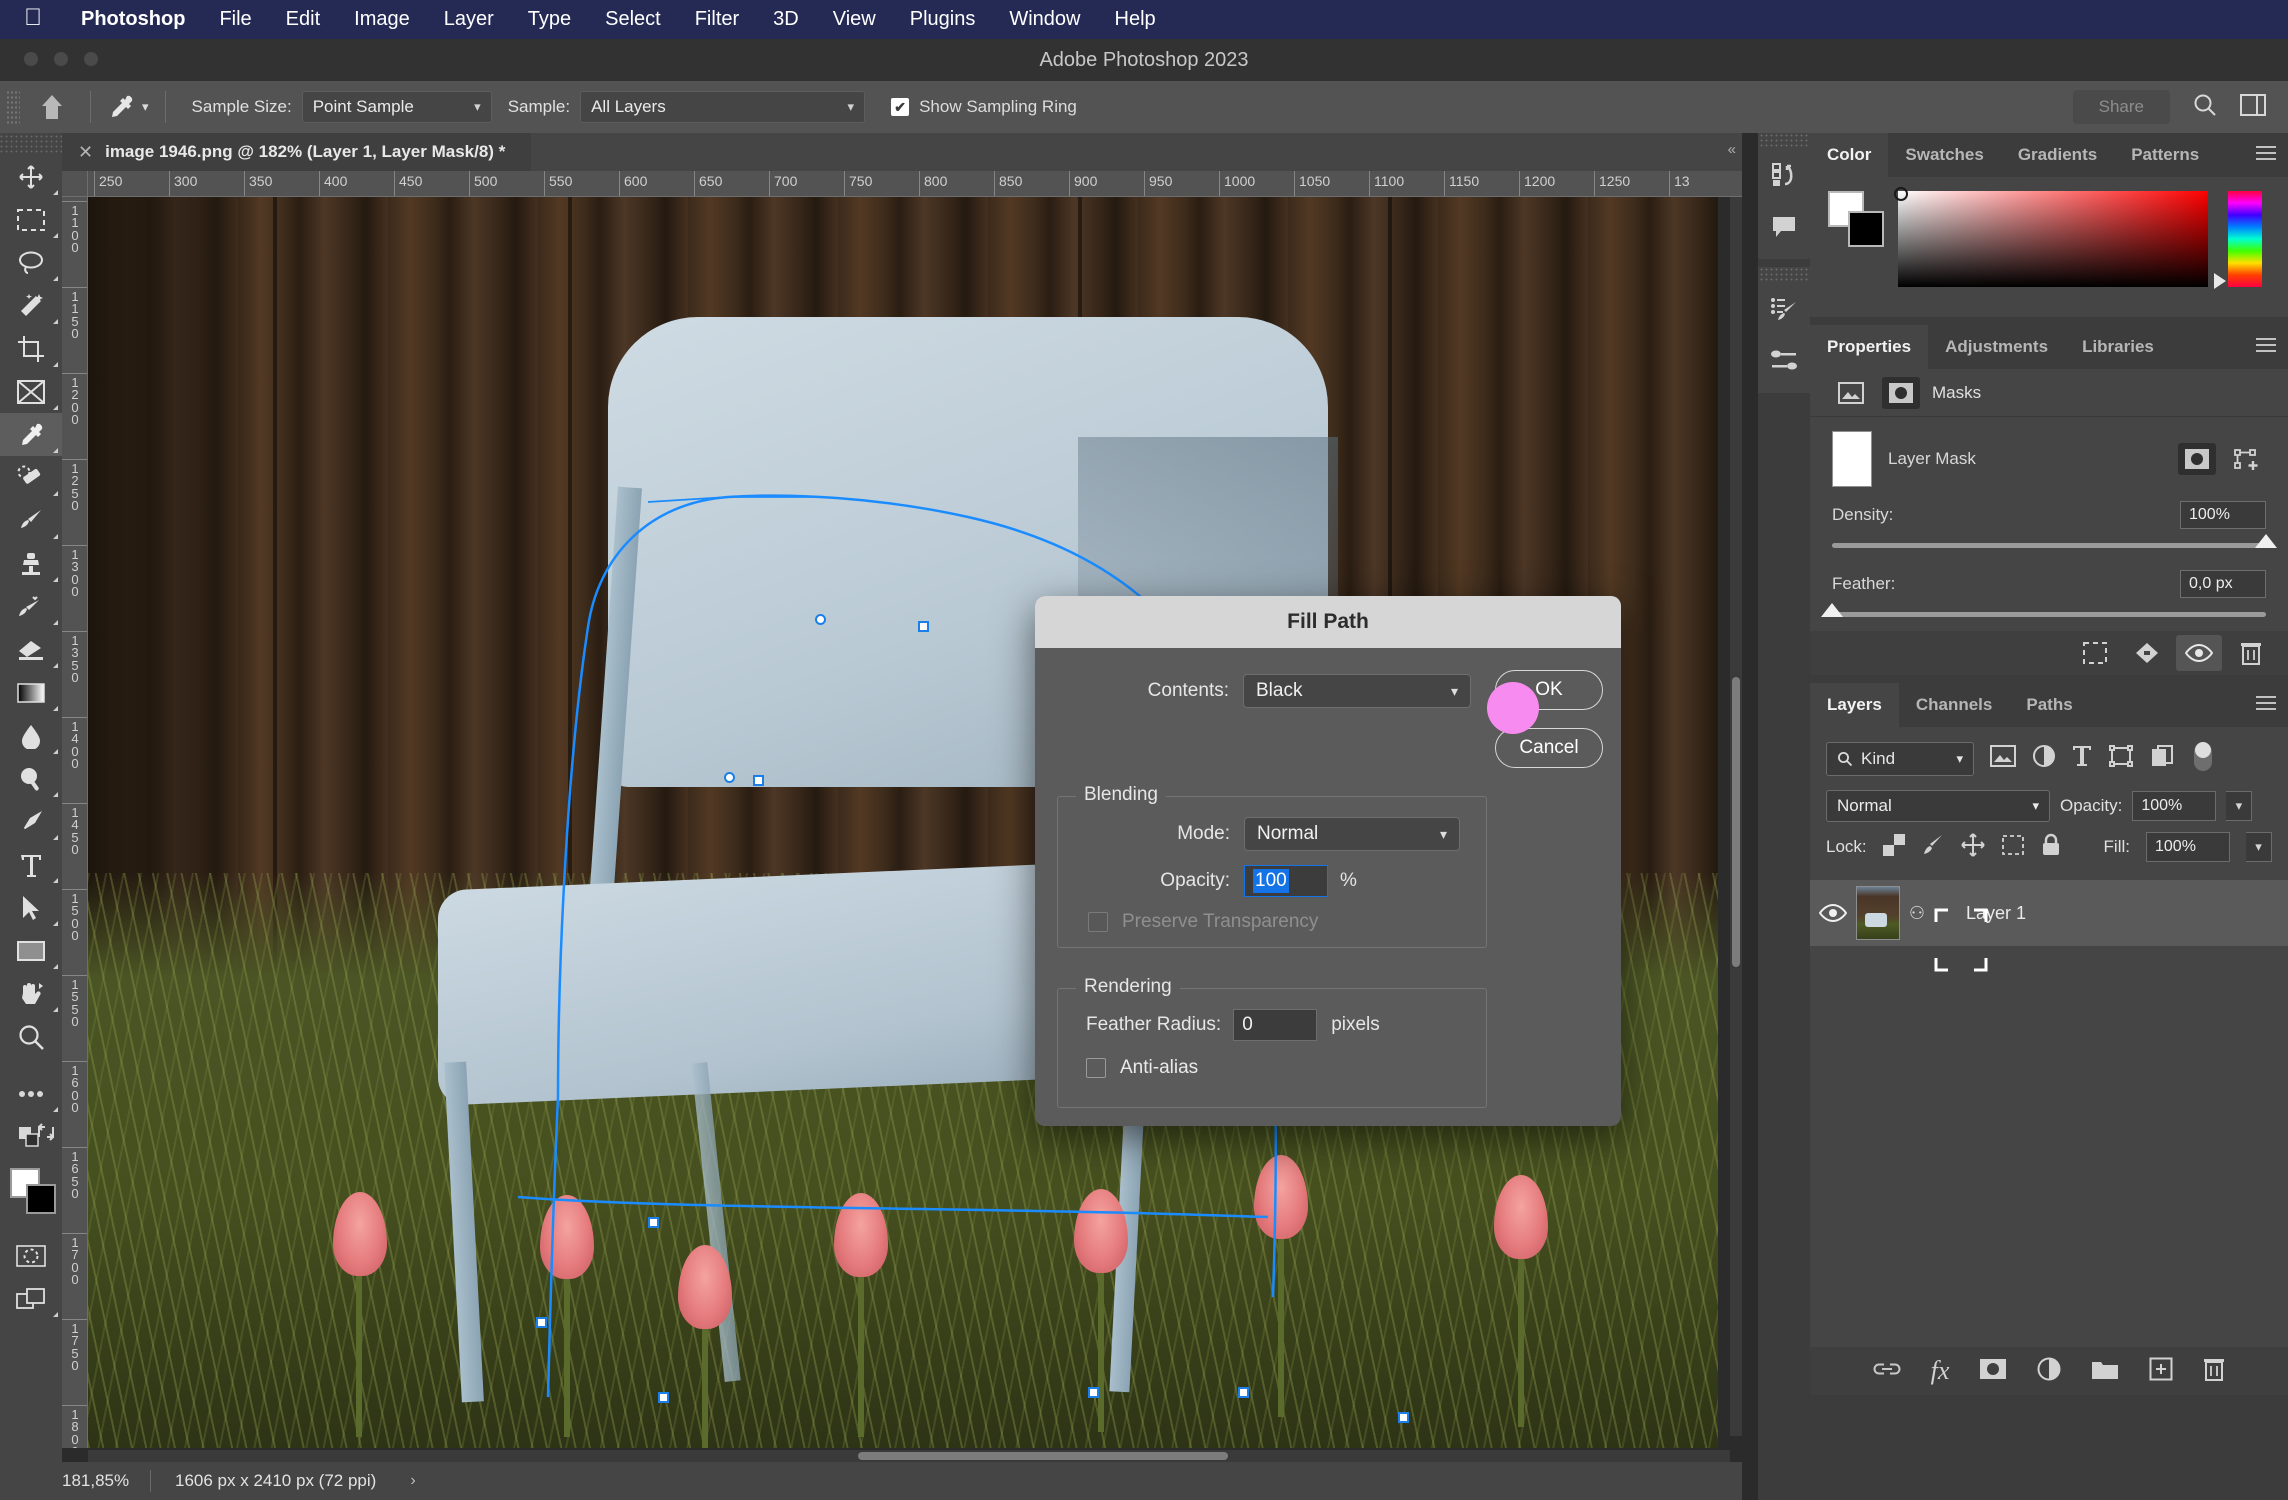 This screenshot has width=2288, height=1500. What do you see at coordinates (31, 1093) in the screenshot?
I see `edit-toolbar-tool` at bounding box center [31, 1093].